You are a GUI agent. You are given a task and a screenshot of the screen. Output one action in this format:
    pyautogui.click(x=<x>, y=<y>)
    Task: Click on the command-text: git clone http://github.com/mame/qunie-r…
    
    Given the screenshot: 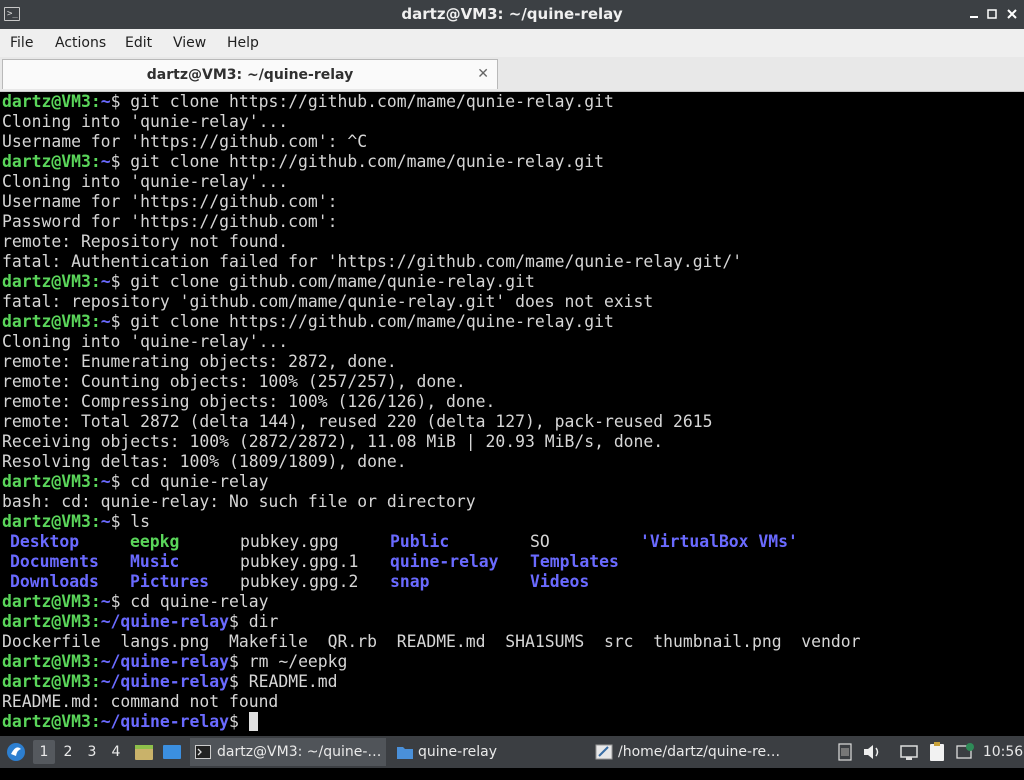 What is the action you would take?
    pyautogui.click(x=362, y=161)
    